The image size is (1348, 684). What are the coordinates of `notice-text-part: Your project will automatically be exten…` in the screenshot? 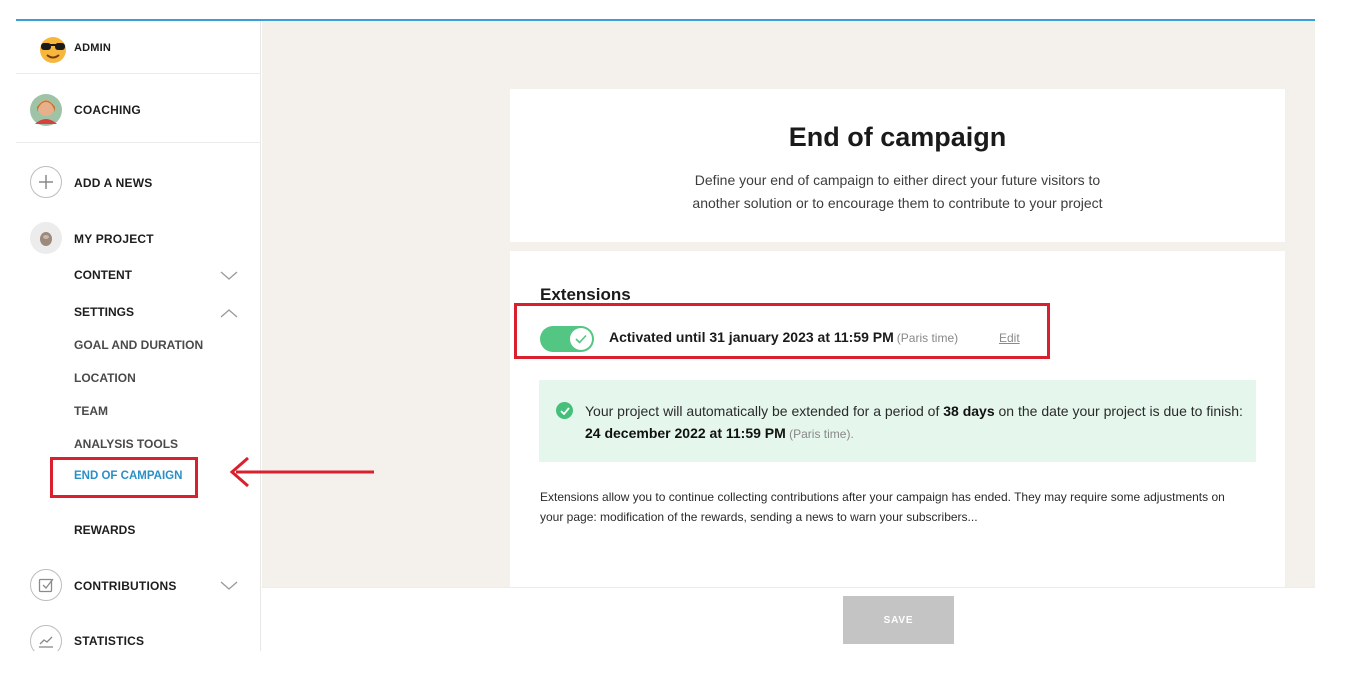 It's located at (764, 411).